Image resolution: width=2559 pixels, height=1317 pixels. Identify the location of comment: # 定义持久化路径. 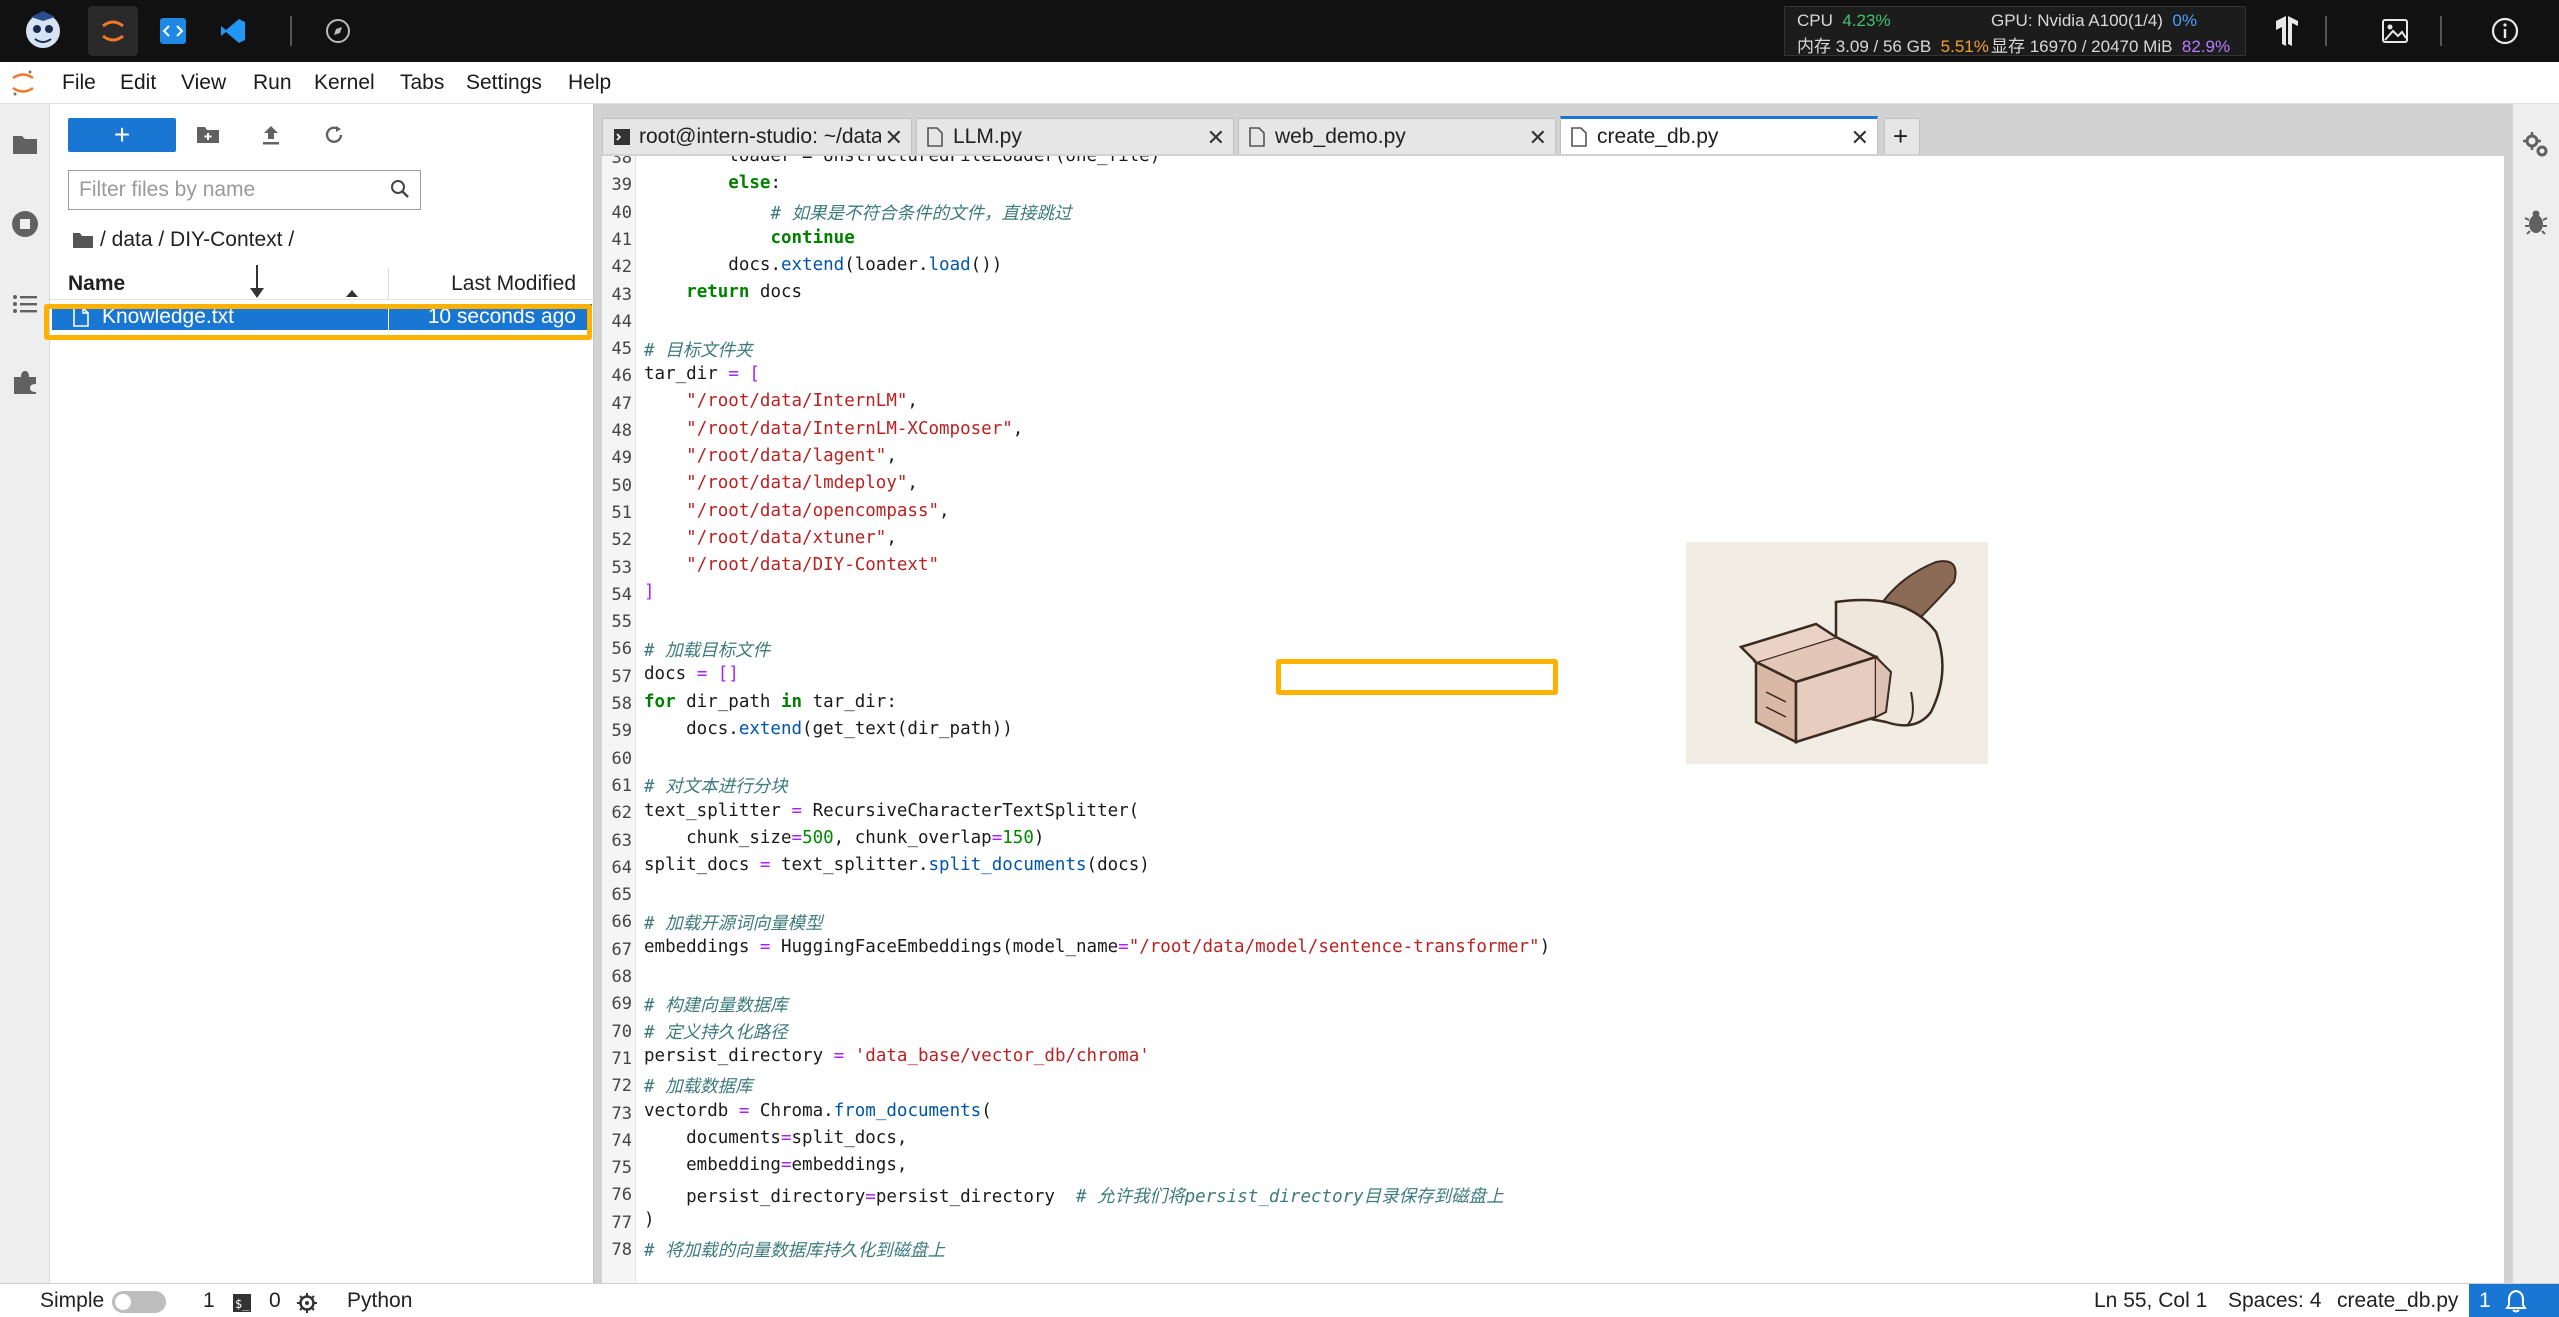
(716, 1033).